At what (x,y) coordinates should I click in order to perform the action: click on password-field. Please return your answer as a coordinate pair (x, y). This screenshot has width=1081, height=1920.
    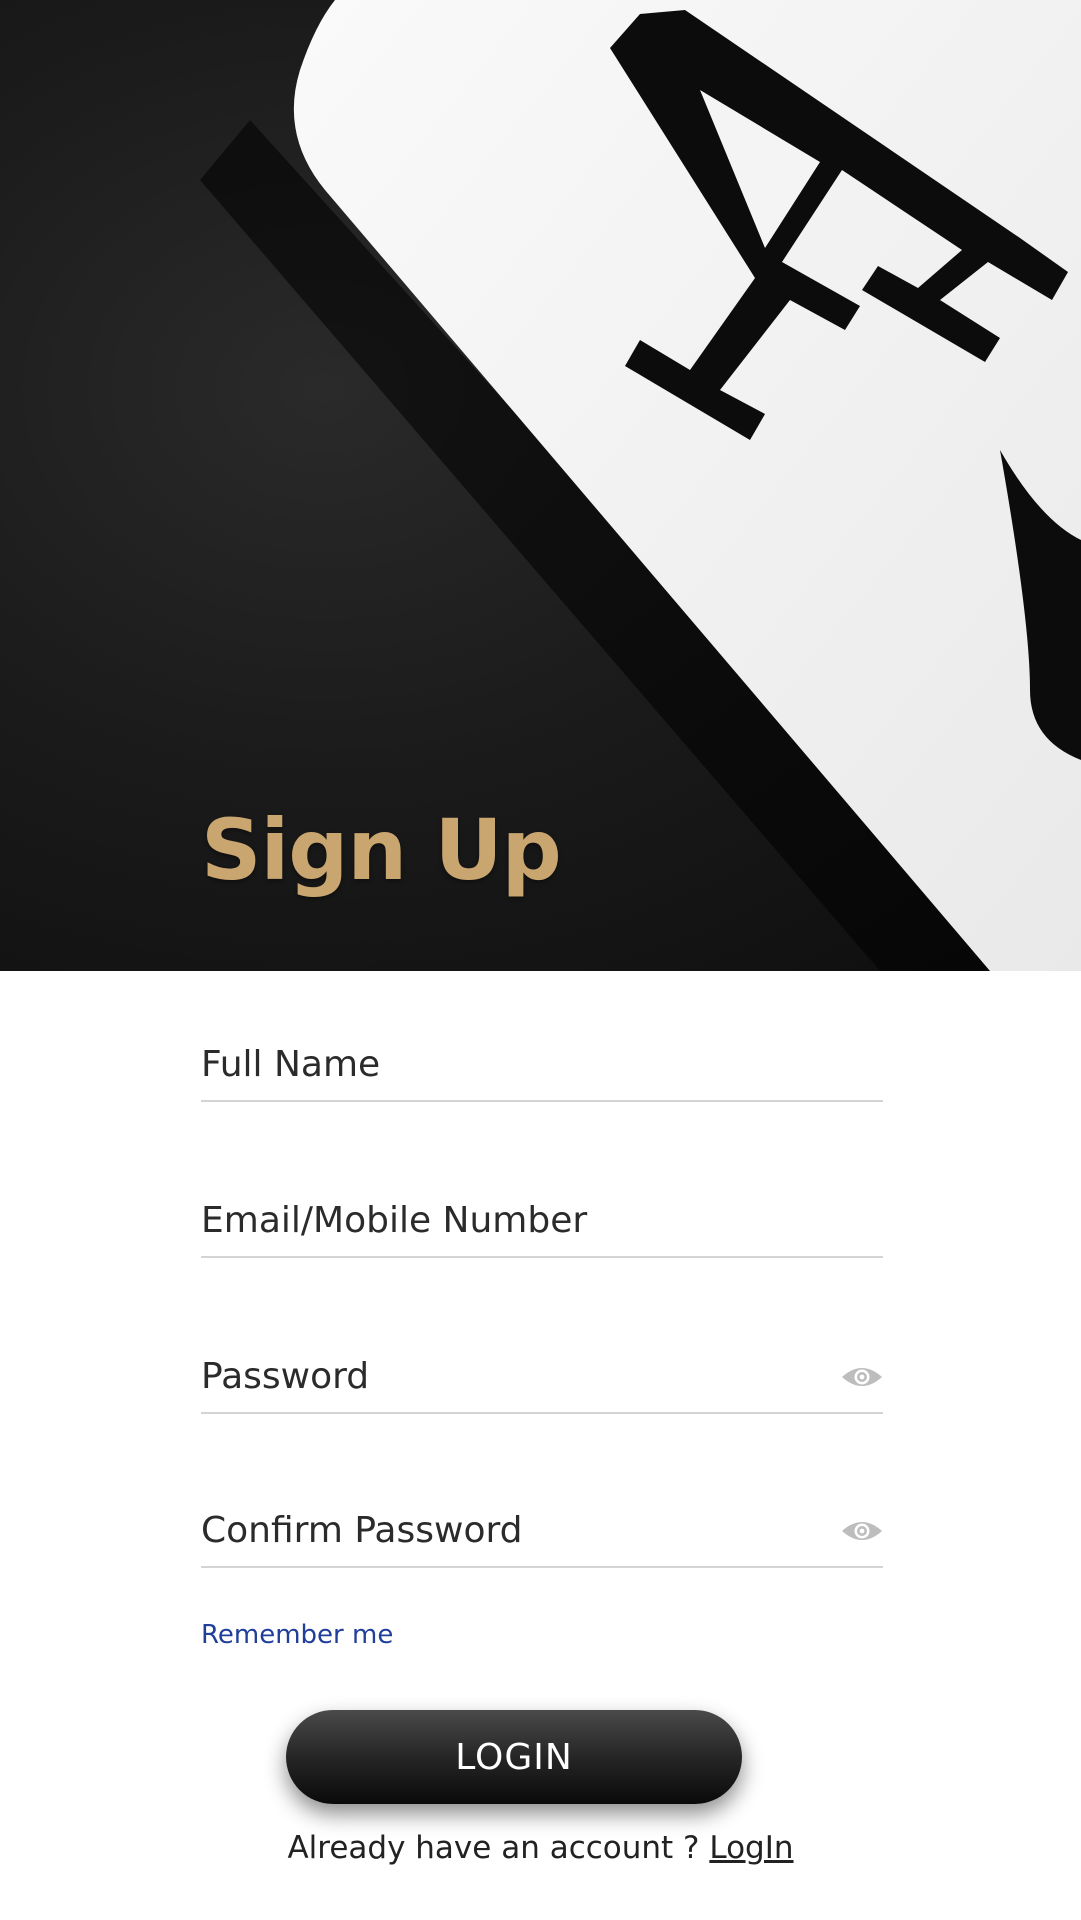
    Looking at the image, I should click on (542, 1383).